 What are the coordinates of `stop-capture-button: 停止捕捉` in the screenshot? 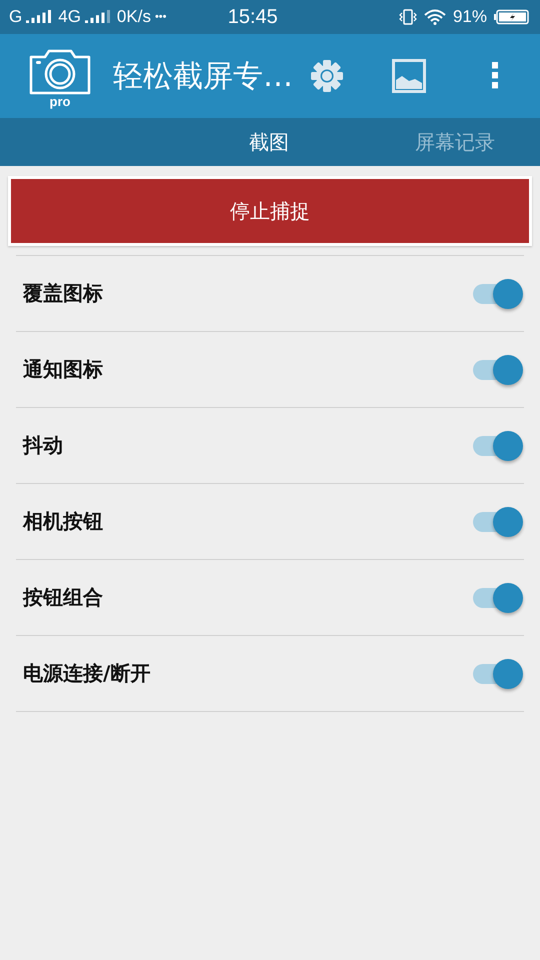 It's located at (270, 211).